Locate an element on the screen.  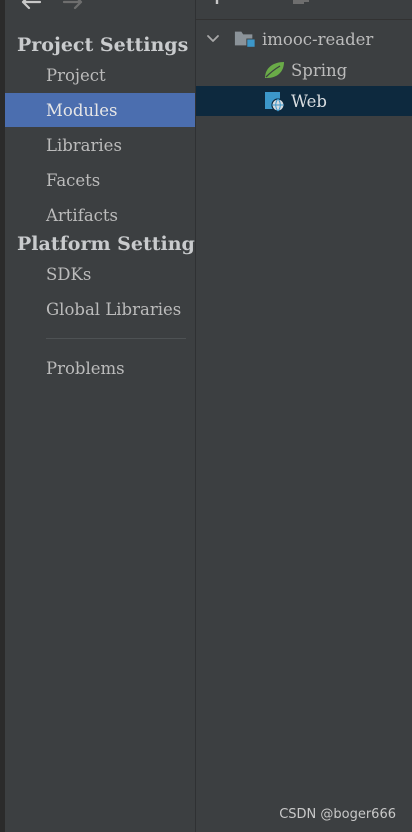
sidebar-item-libraries: Libraries is located at coordinates (100, 145).